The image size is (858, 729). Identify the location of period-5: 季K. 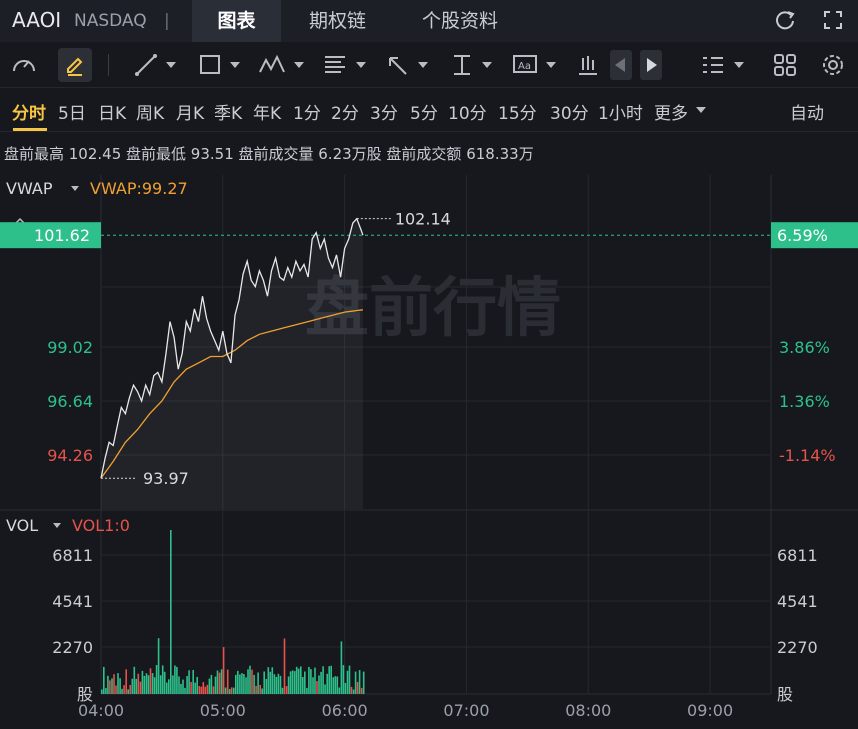
(228, 111).